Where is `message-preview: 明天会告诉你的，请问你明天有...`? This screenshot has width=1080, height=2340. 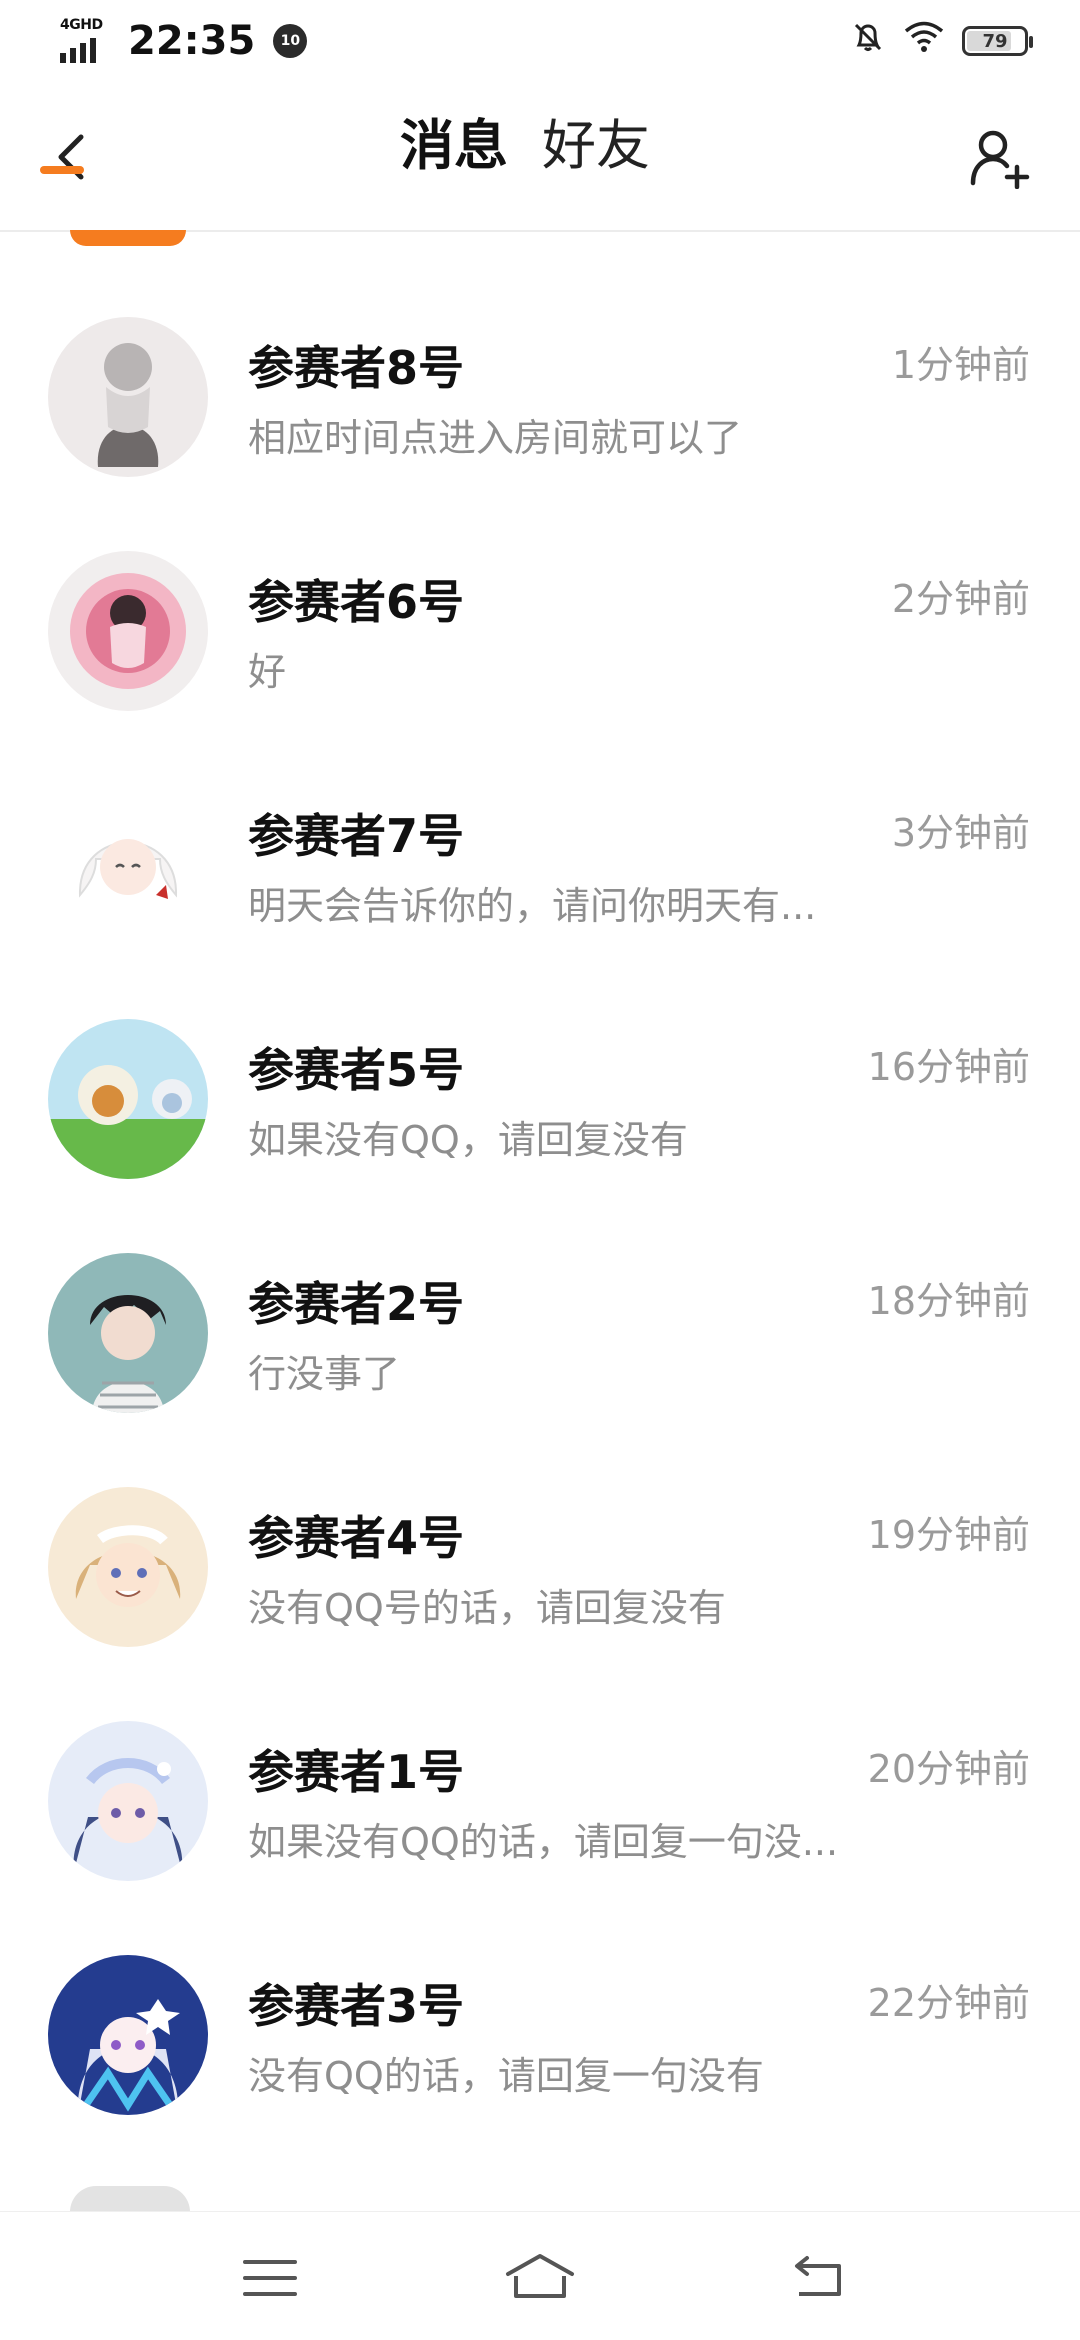
message-preview: 明天会告诉你的，请问你明天有... is located at coordinates (532, 906).